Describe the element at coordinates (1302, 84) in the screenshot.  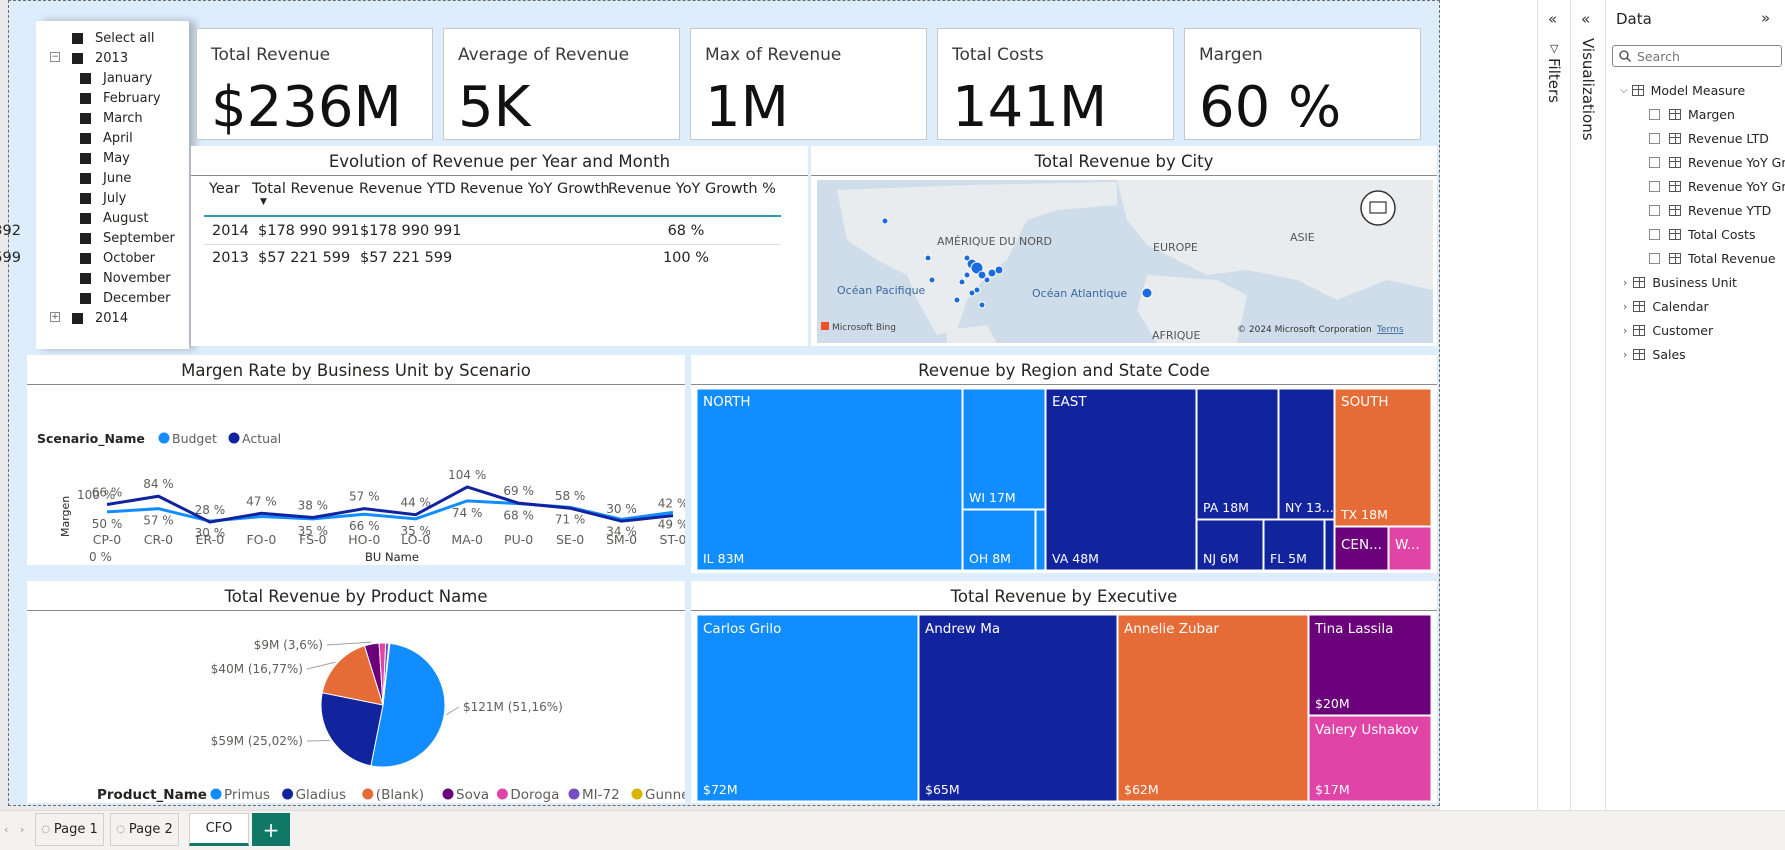
I see `kpi-card-margen: Margen 60 %` at that location.